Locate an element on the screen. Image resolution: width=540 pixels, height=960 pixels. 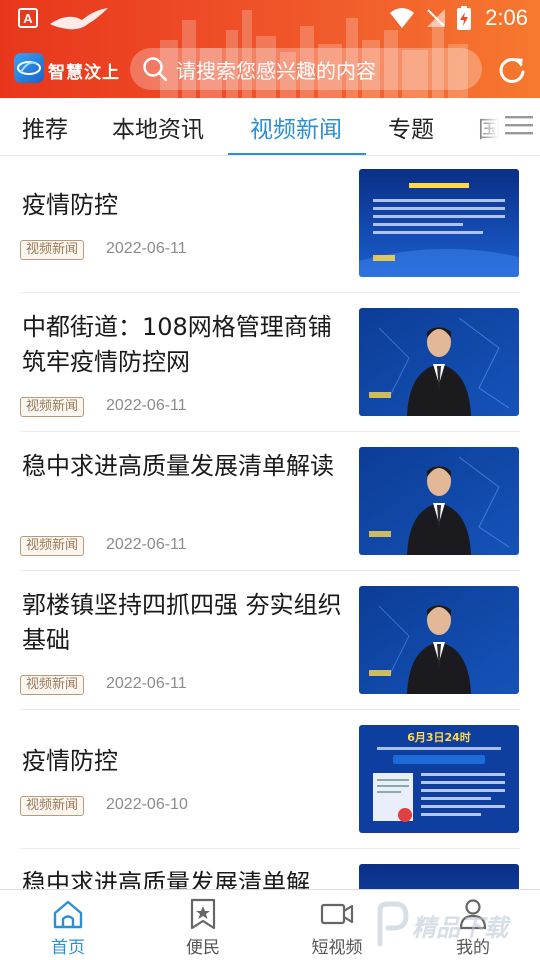
news-date: 2022-06-10 is located at coordinates (147, 804).